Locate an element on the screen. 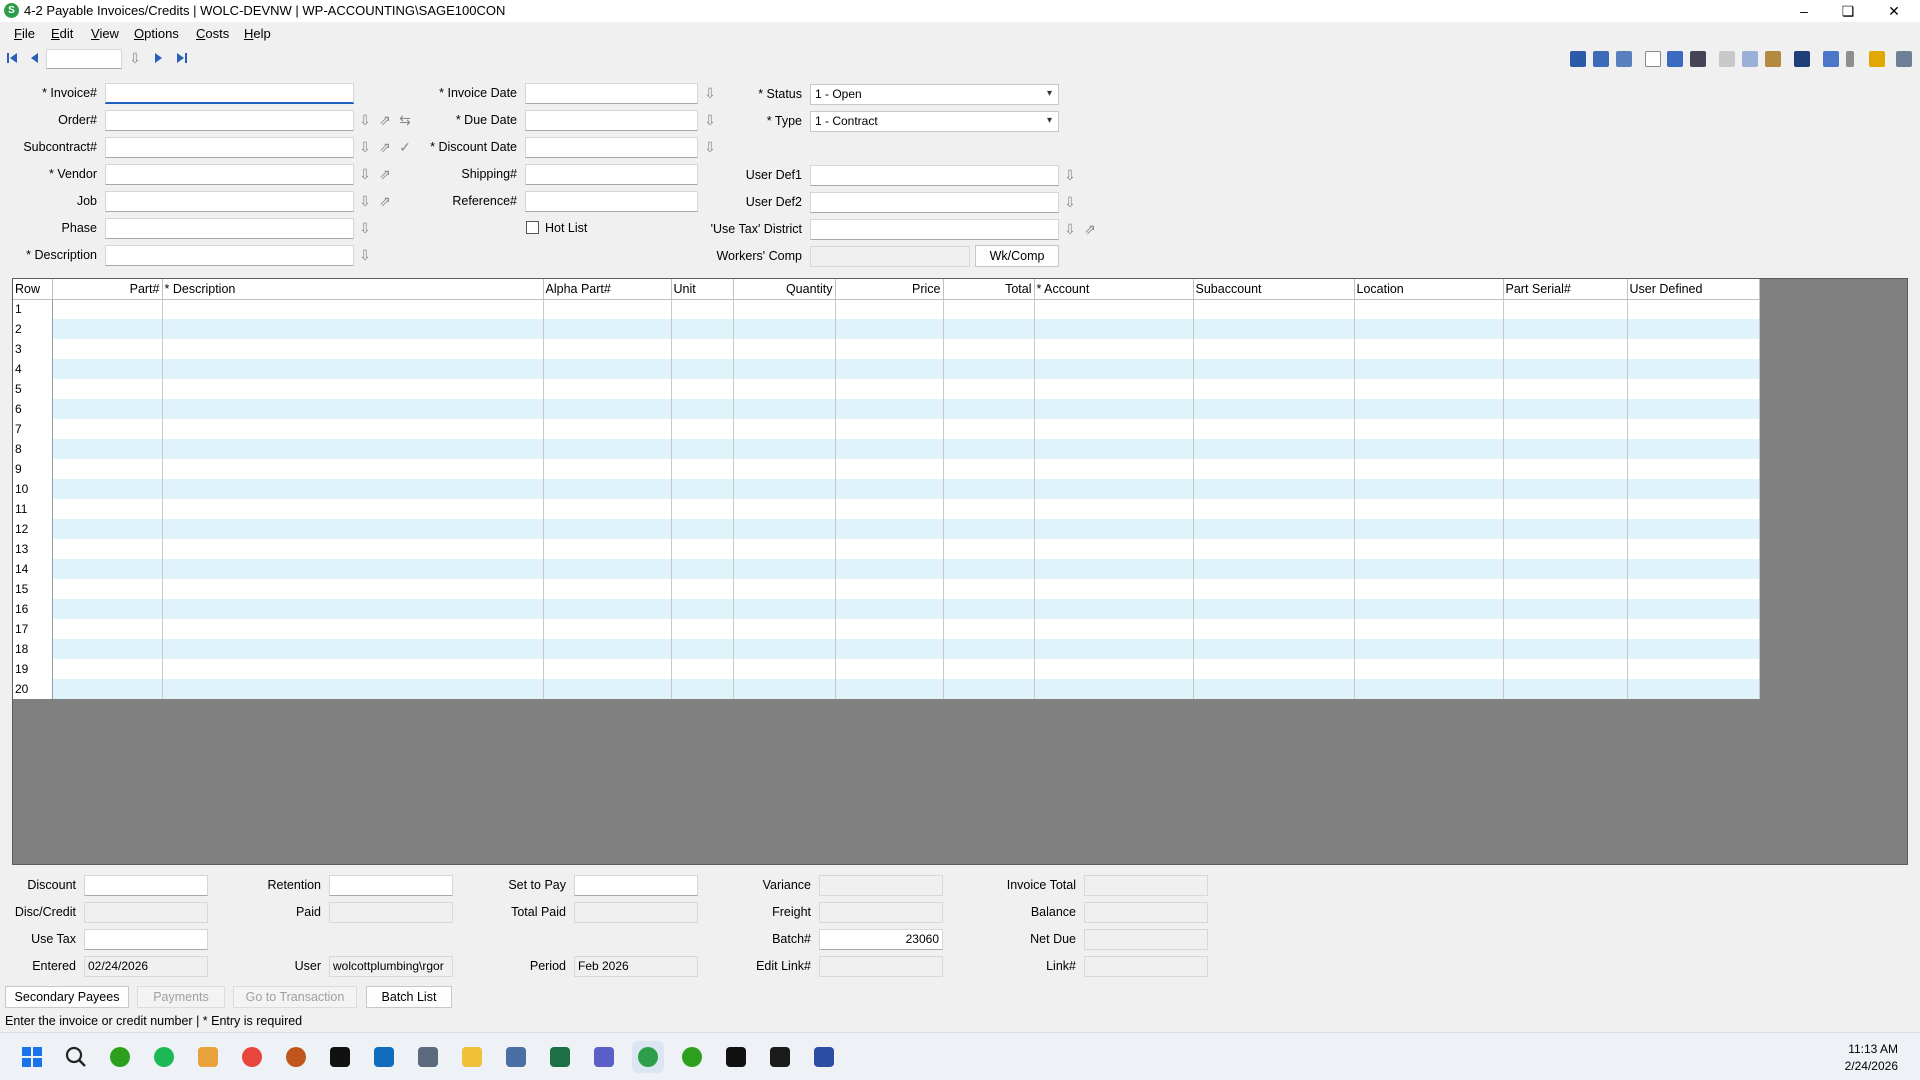 This screenshot has width=1920, height=1080. notes-icon is located at coordinates (1831, 59).